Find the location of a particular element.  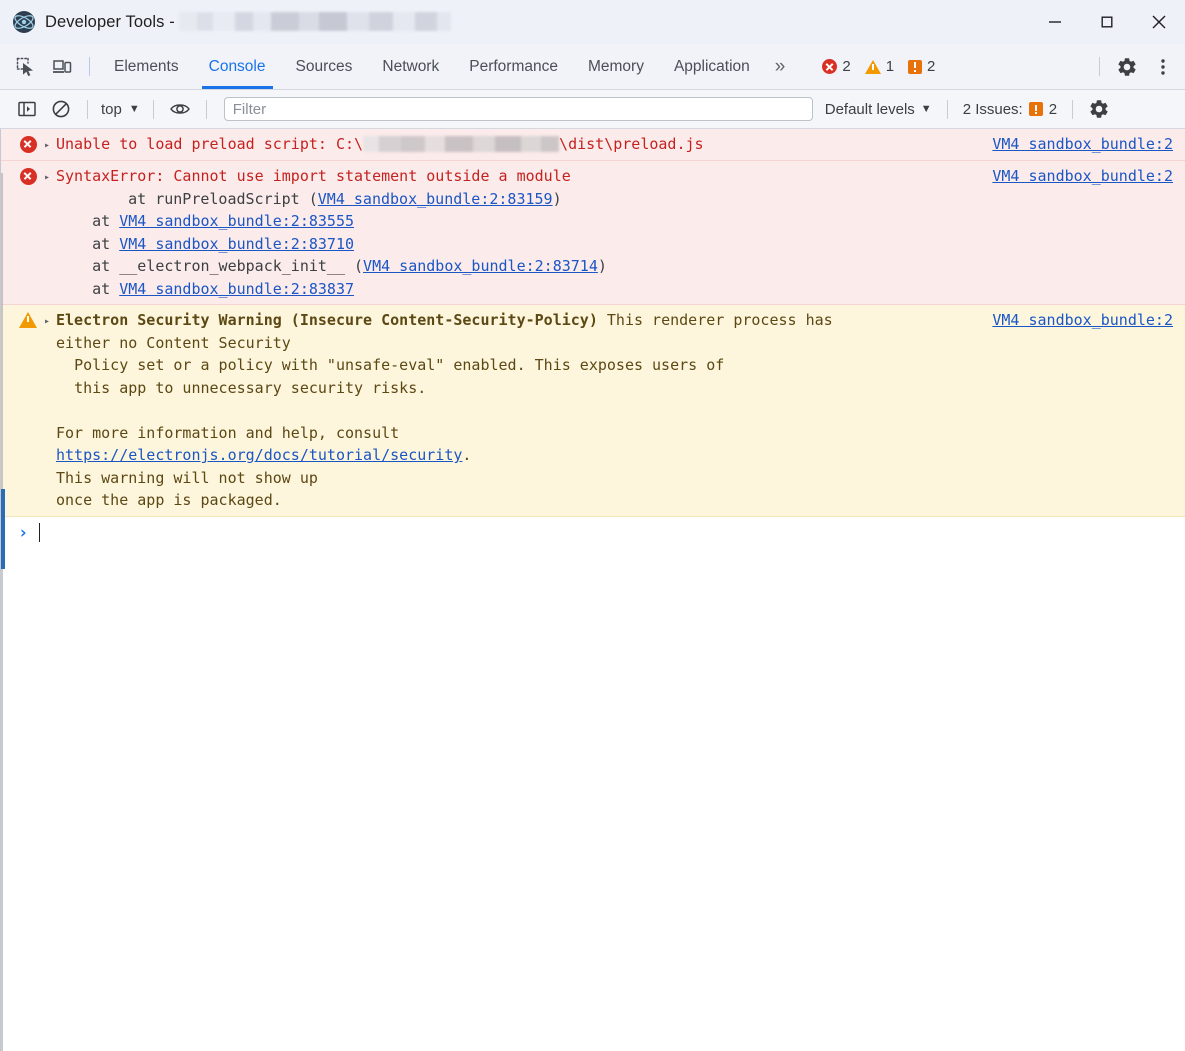

stack-frame-link: VM4 sandbox_bundle:2:83159 is located at coordinates (435, 199).